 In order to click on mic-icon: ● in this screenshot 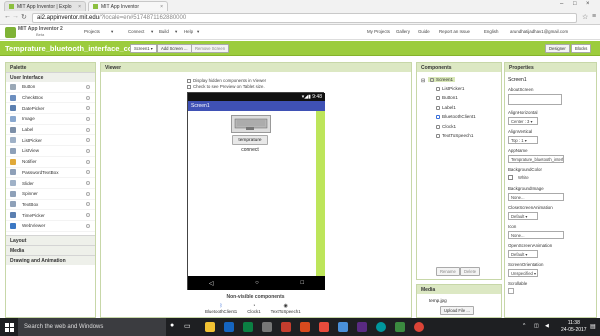, I will do `click(172, 325)`.